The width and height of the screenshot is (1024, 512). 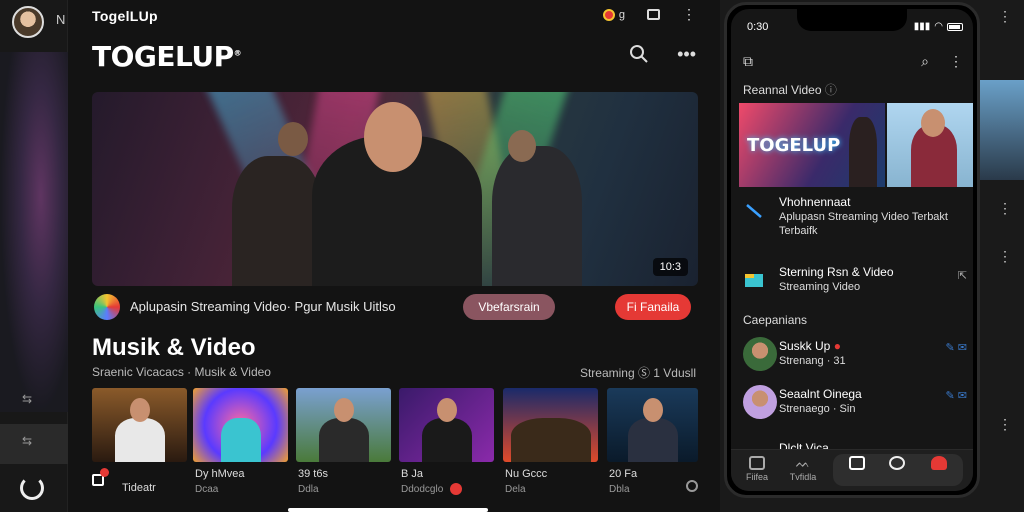 I want to click on rail-background-art, so click(x=34, y=232).